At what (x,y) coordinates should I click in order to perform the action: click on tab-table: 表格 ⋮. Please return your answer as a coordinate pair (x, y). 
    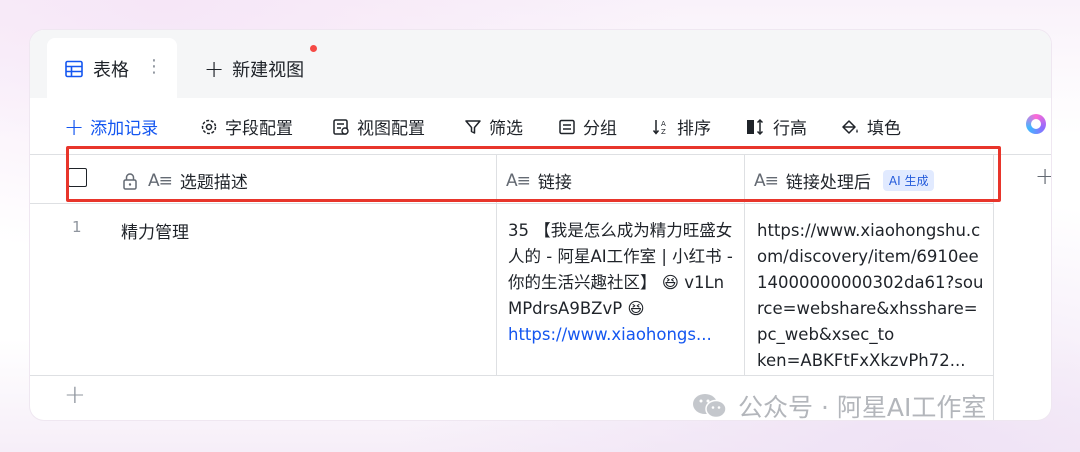
    Looking at the image, I should click on (112, 68).